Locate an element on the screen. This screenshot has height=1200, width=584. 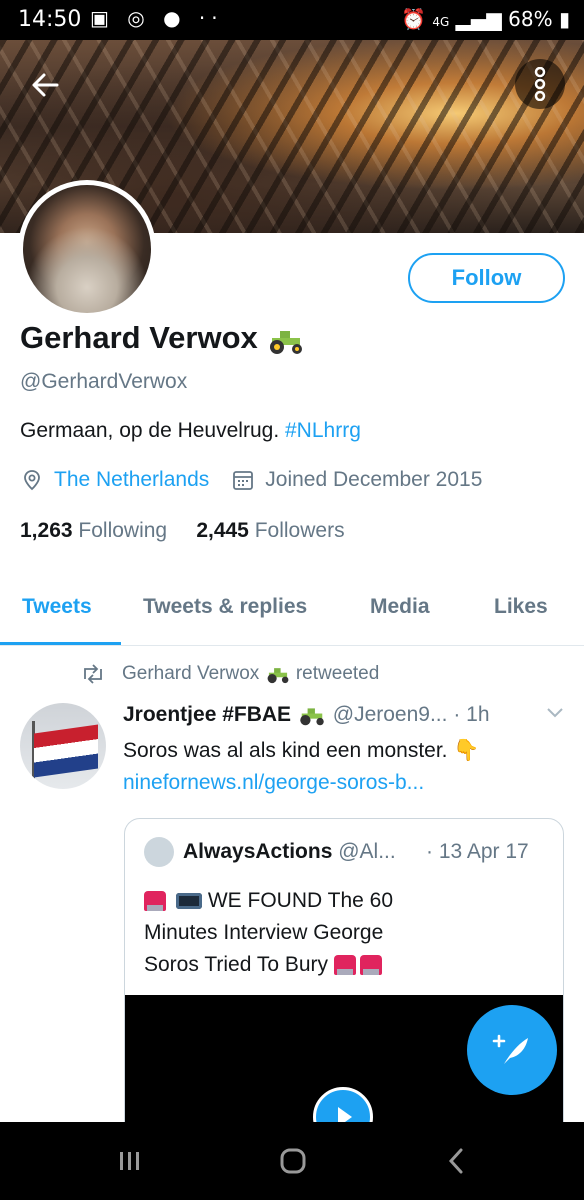
quote-text-line3: Soros Tried To Bury is located at coordinates (236, 964).